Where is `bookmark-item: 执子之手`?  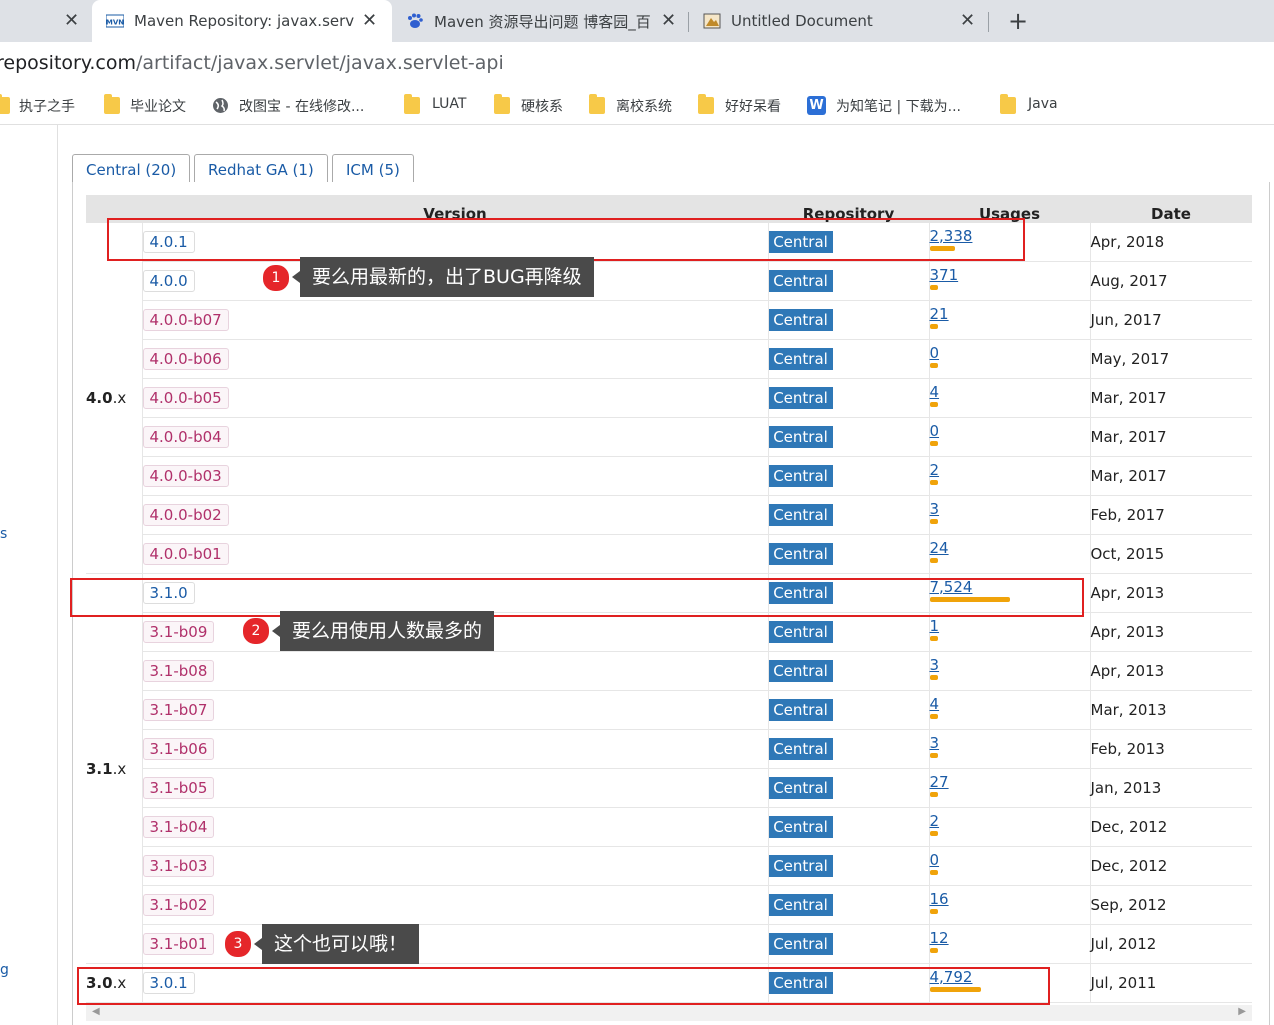
bookmark-item: 执子之手 is located at coordinates (47, 106).